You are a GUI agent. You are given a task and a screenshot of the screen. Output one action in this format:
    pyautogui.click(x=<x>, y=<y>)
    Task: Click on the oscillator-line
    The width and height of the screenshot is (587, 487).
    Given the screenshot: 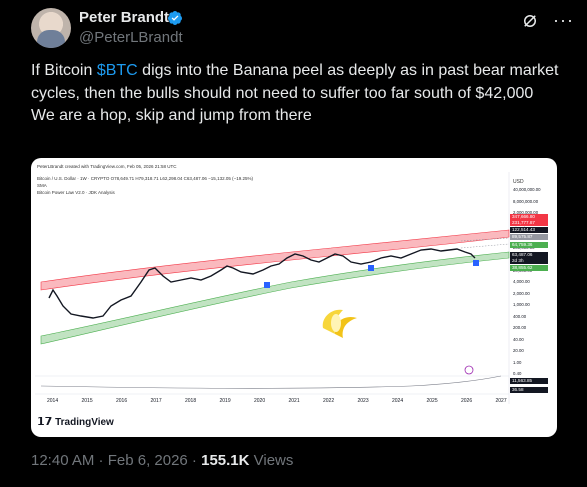 What is the action you would take?
    pyautogui.click(x=271, y=382)
    